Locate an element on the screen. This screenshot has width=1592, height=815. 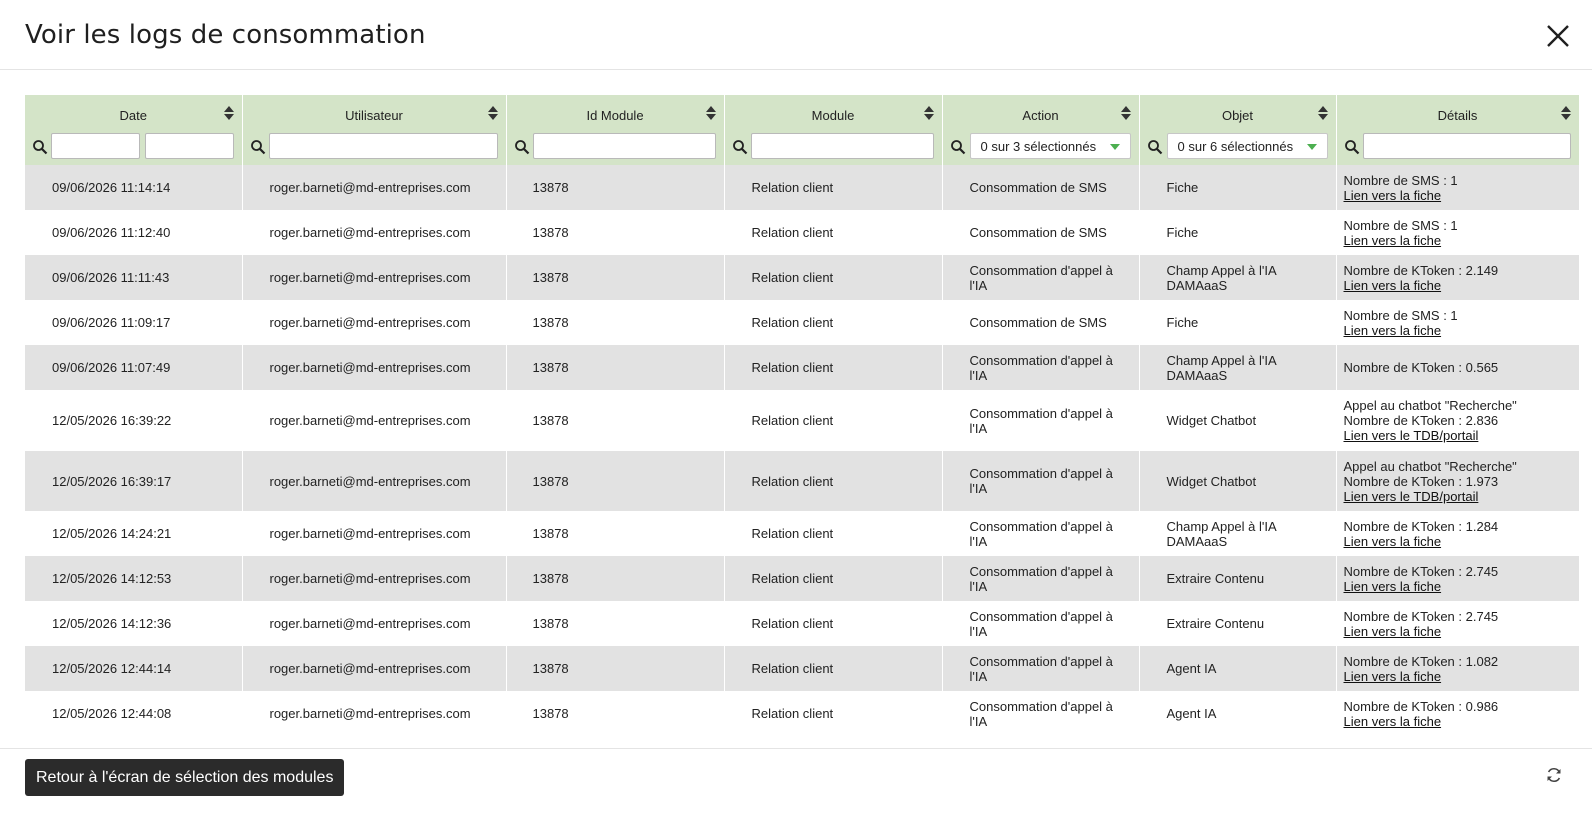
column-header-label: Détails is located at coordinates (1457, 115).